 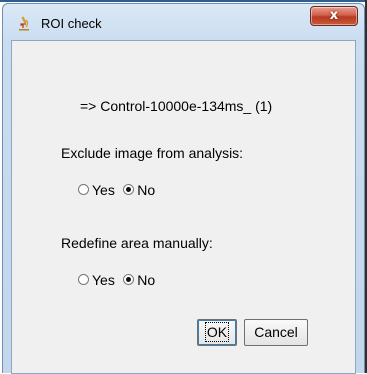 I want to click on redefine-yes-label: Yes, so click(x=103, y=280).